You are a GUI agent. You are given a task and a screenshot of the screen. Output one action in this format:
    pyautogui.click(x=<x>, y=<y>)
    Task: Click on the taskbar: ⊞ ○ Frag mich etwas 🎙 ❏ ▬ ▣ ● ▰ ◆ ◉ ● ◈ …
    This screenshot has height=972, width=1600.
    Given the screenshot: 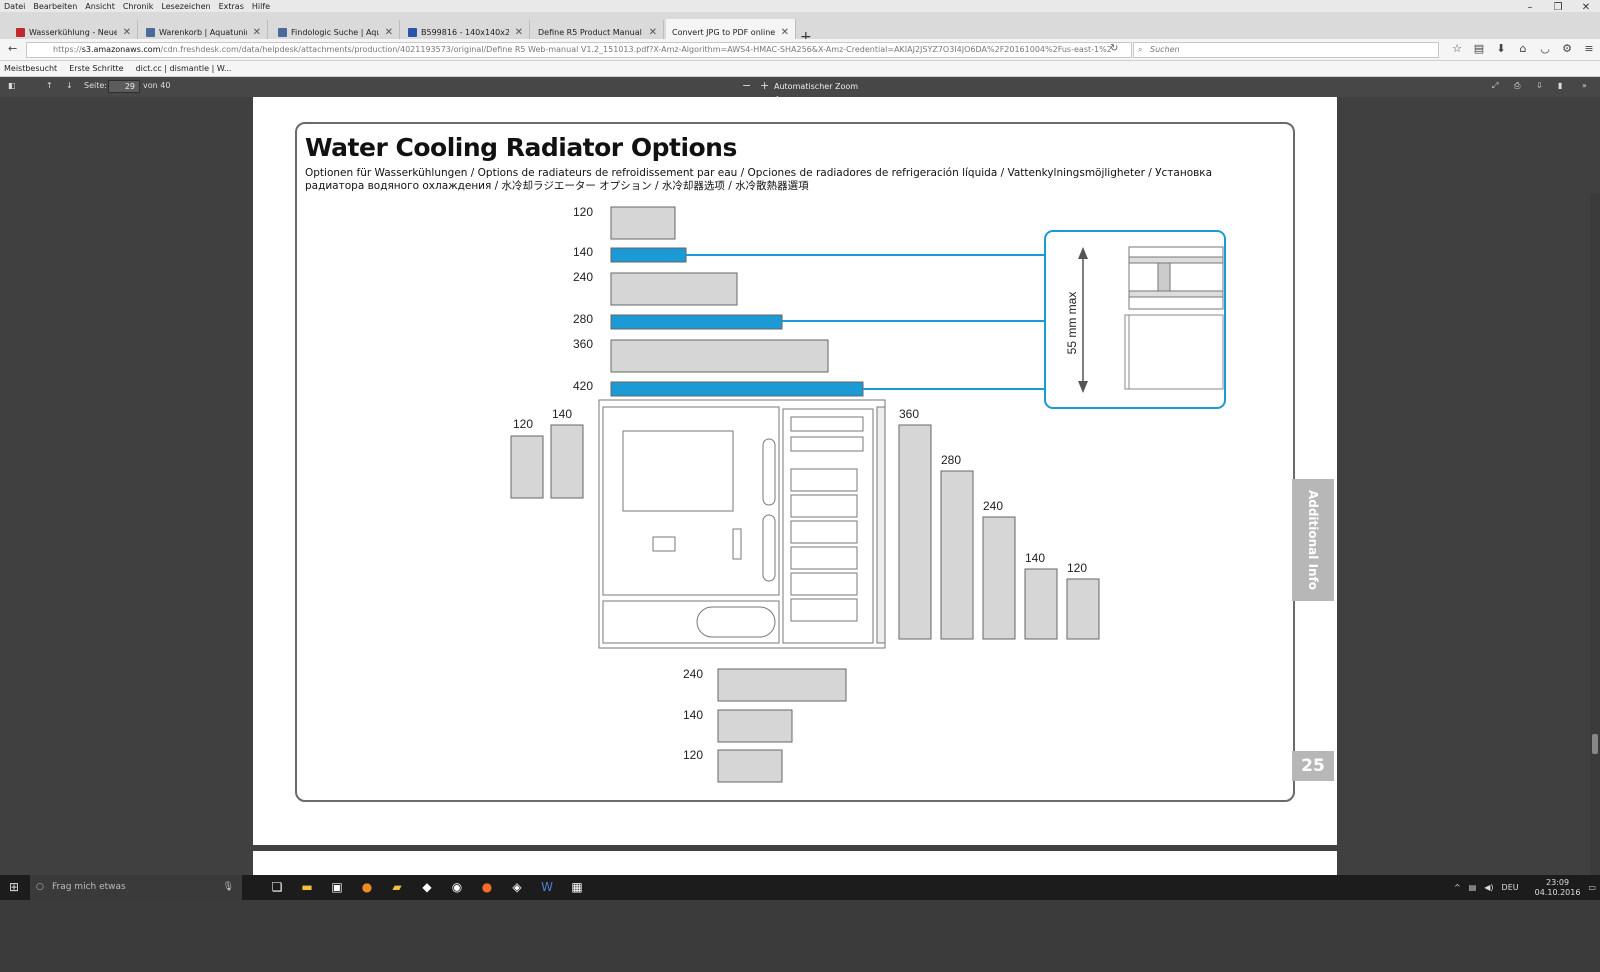 What is the action you would take?
    pyautogui.click(x=800, y=887)
    